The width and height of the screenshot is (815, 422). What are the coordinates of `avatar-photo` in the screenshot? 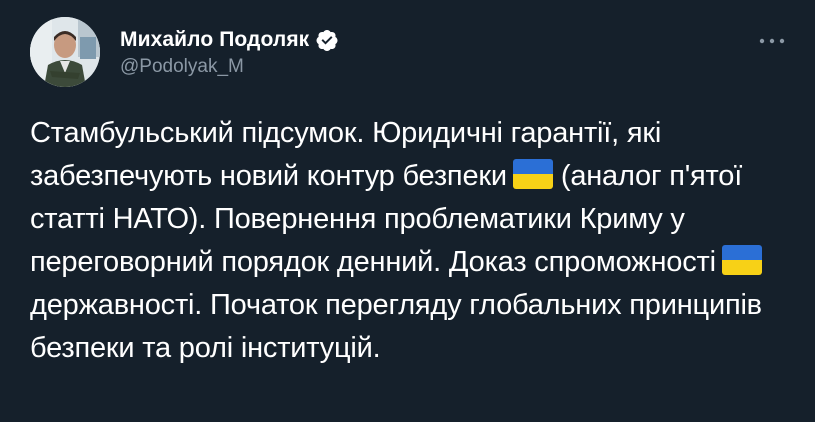 It's located at (65, 52).